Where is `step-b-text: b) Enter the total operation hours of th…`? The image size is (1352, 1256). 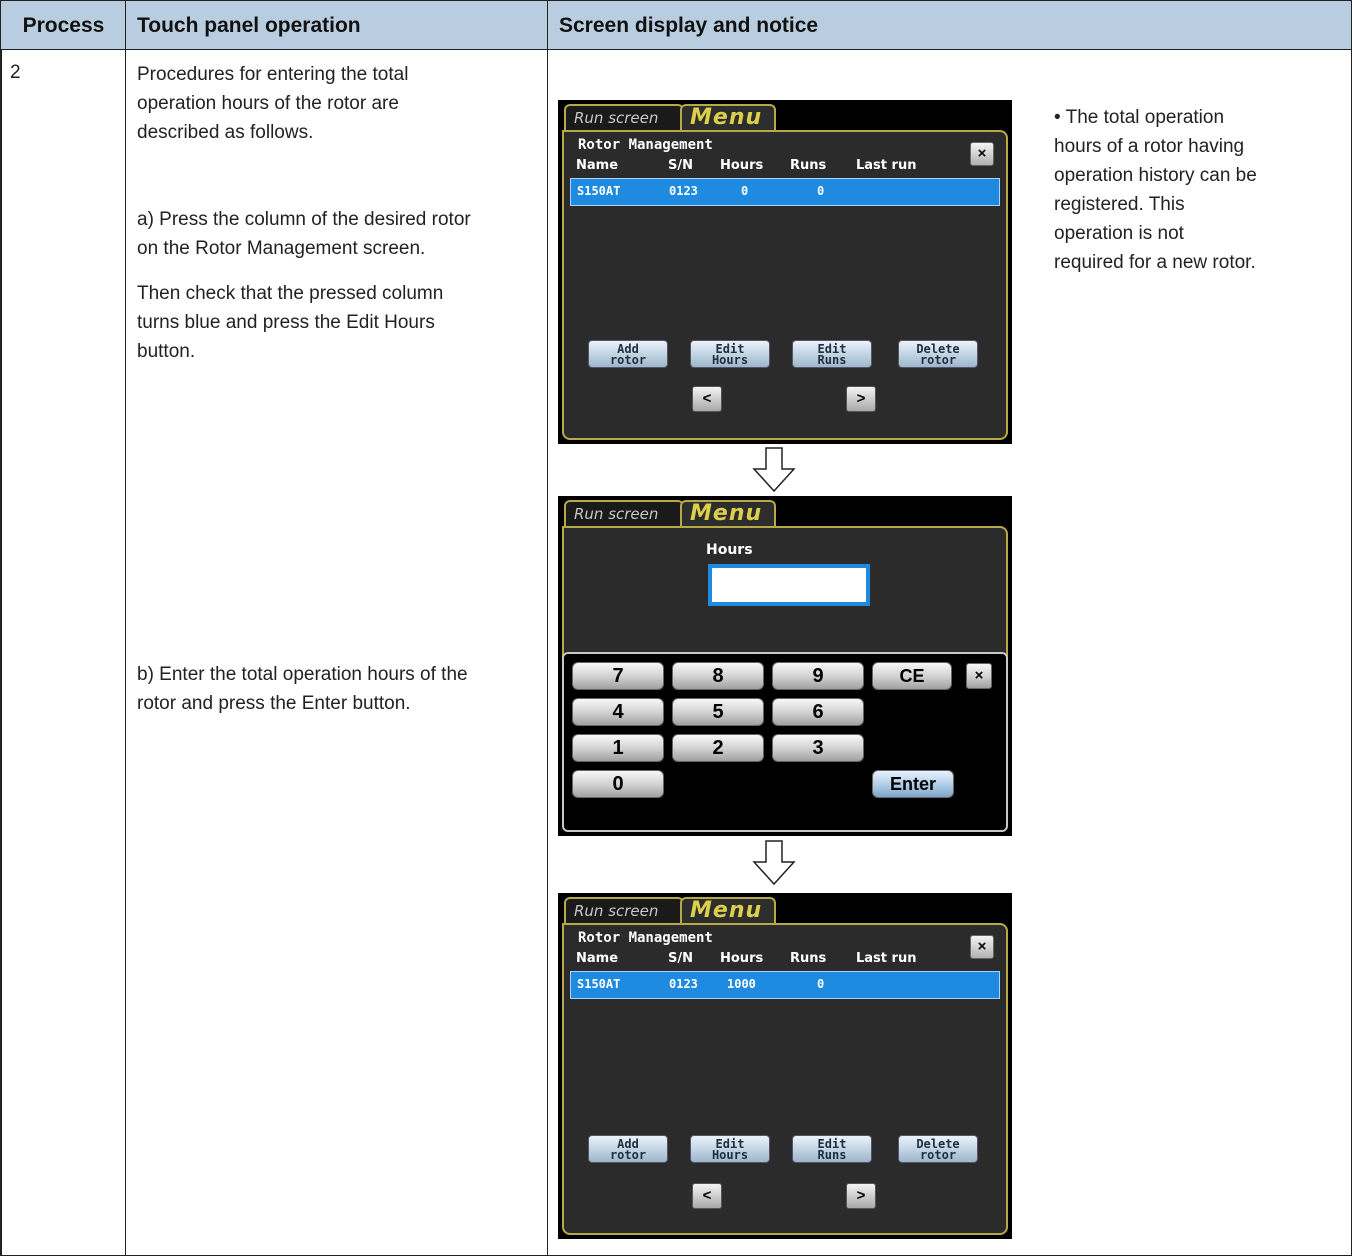
step-b-text: b) Enter the total operation hours of th… is located at coordinates (302, 689).